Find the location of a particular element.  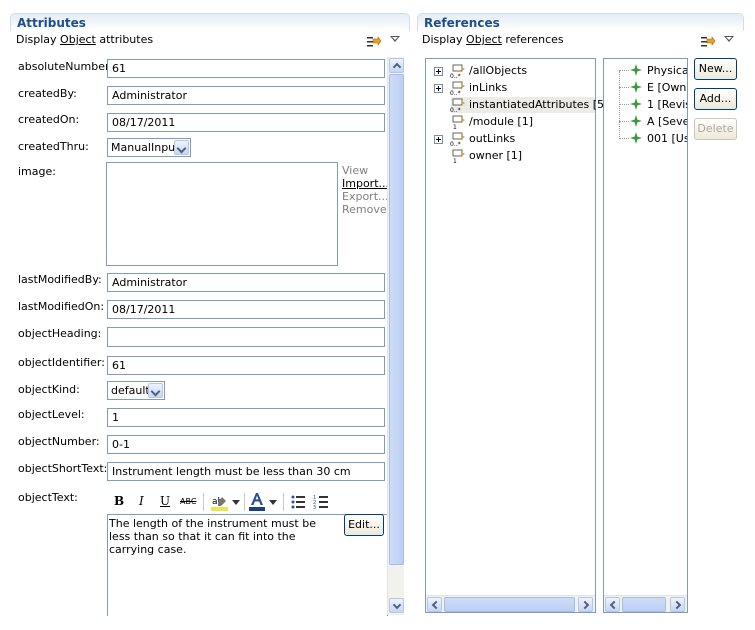

highlight-color-icon: ab is located at coordinates (220, 503).